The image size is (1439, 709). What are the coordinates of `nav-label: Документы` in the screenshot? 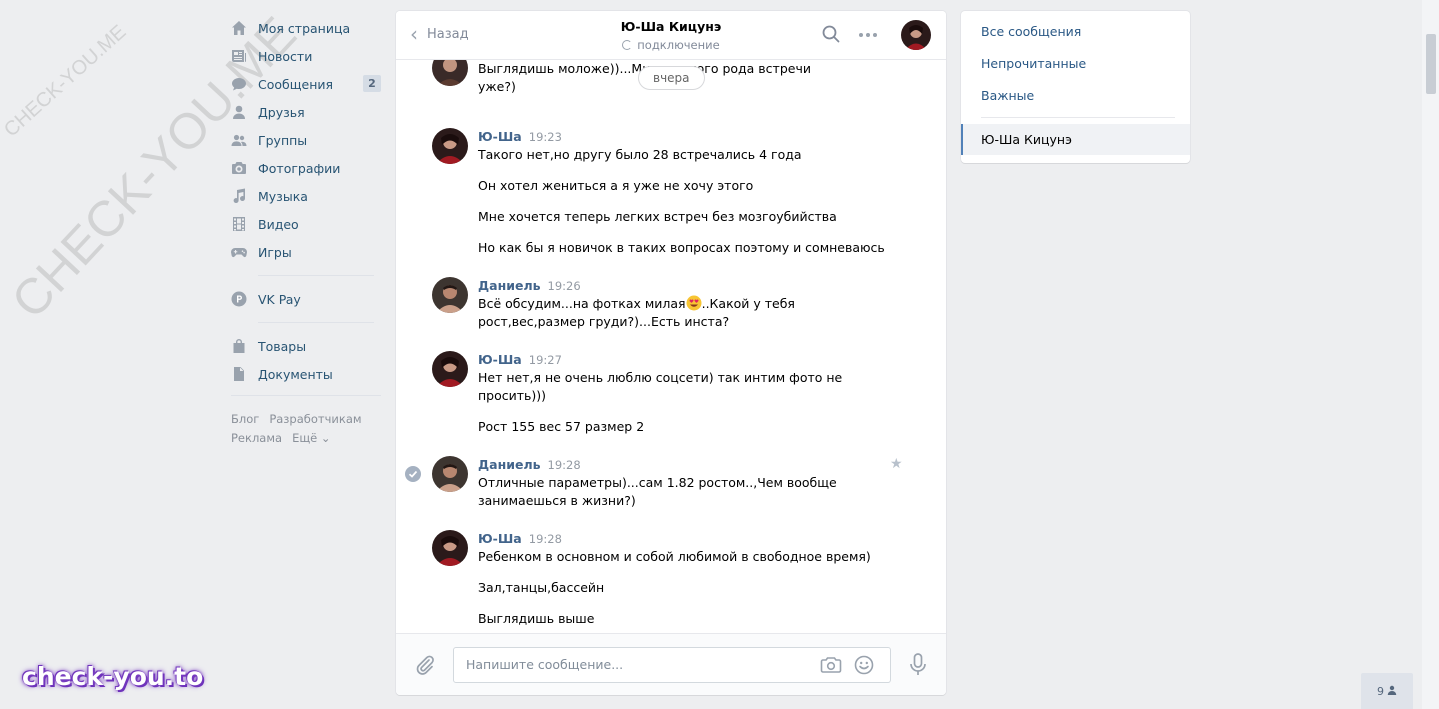 It's located at (295, 374).